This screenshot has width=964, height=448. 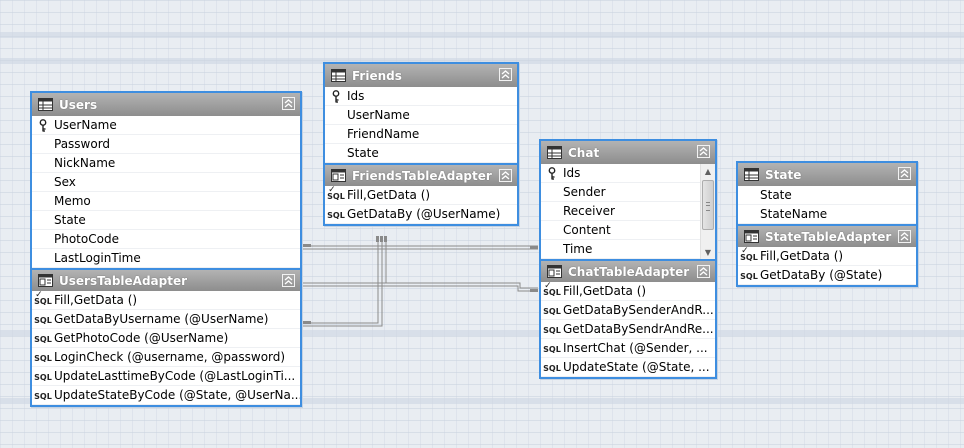 What do you see at coordinates (783, 174) in the screenshot?
I see `state-title: State` at bounding box center [783, 174].